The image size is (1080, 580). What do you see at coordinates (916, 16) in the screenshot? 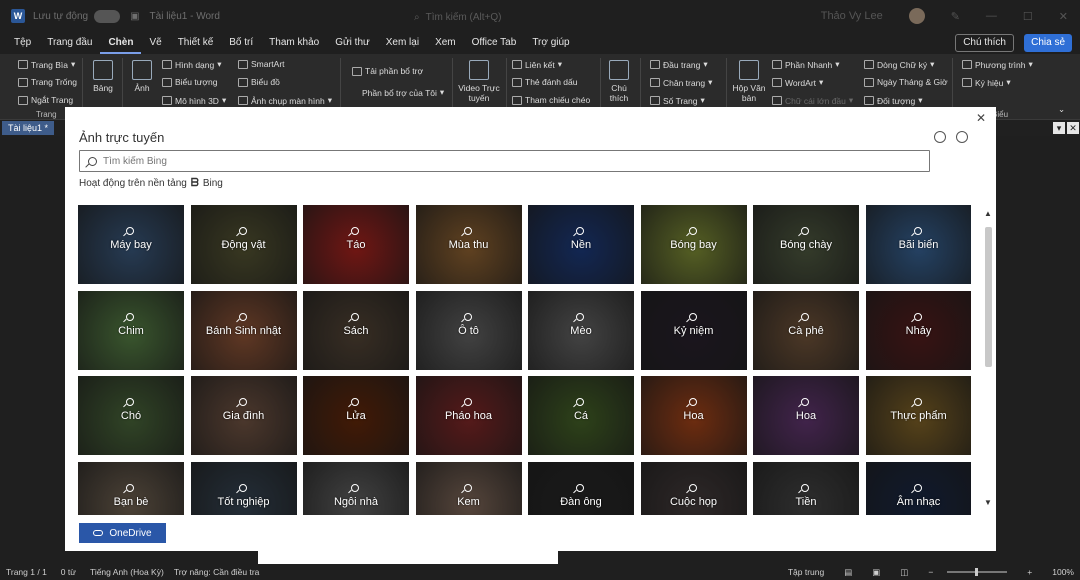
I see `avatar` at bounding box center [916, 16].